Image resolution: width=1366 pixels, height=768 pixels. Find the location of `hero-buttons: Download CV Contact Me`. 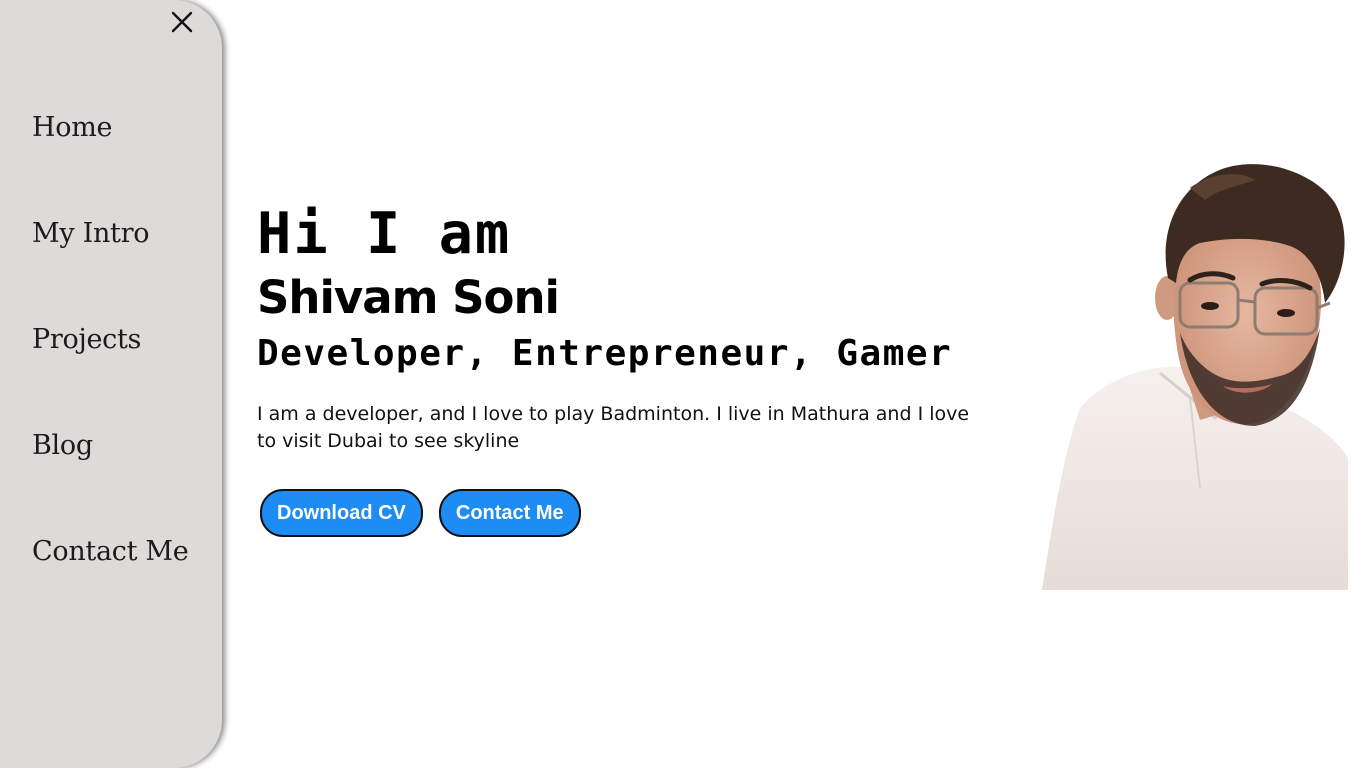

hero-buttons: Download CV Contact Me is located at coordinates (627, 513).